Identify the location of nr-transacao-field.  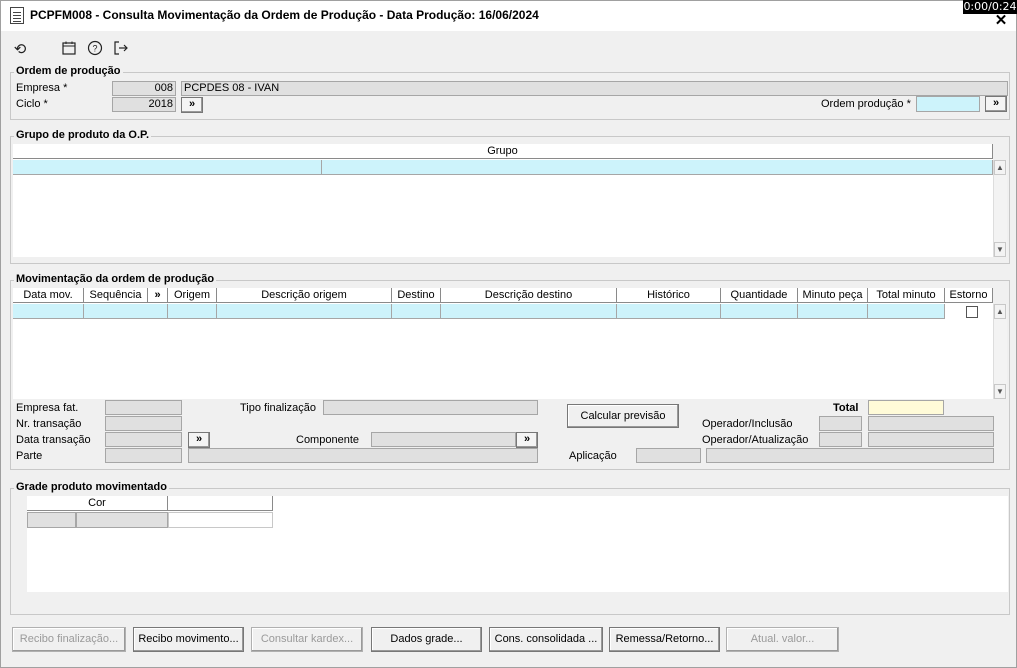
(143, 423).